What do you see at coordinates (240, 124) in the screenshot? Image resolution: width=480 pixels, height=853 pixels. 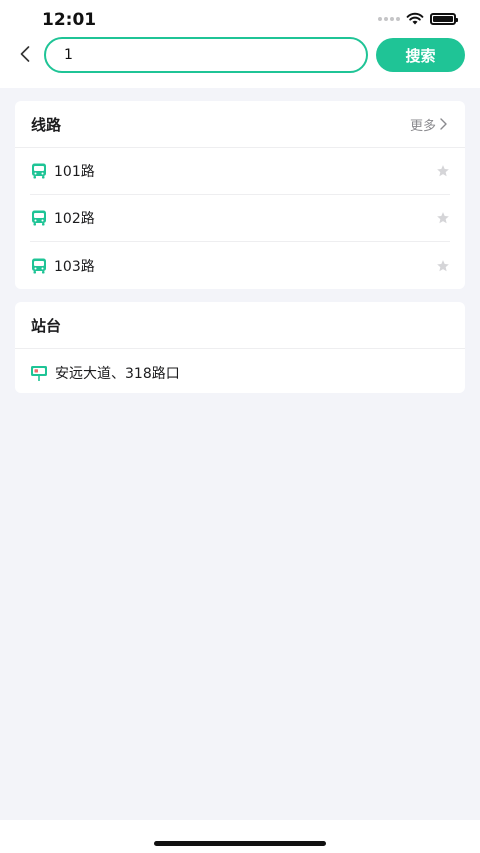 I see `lines-header: 线路 更多` at bounding box center [240, 124].